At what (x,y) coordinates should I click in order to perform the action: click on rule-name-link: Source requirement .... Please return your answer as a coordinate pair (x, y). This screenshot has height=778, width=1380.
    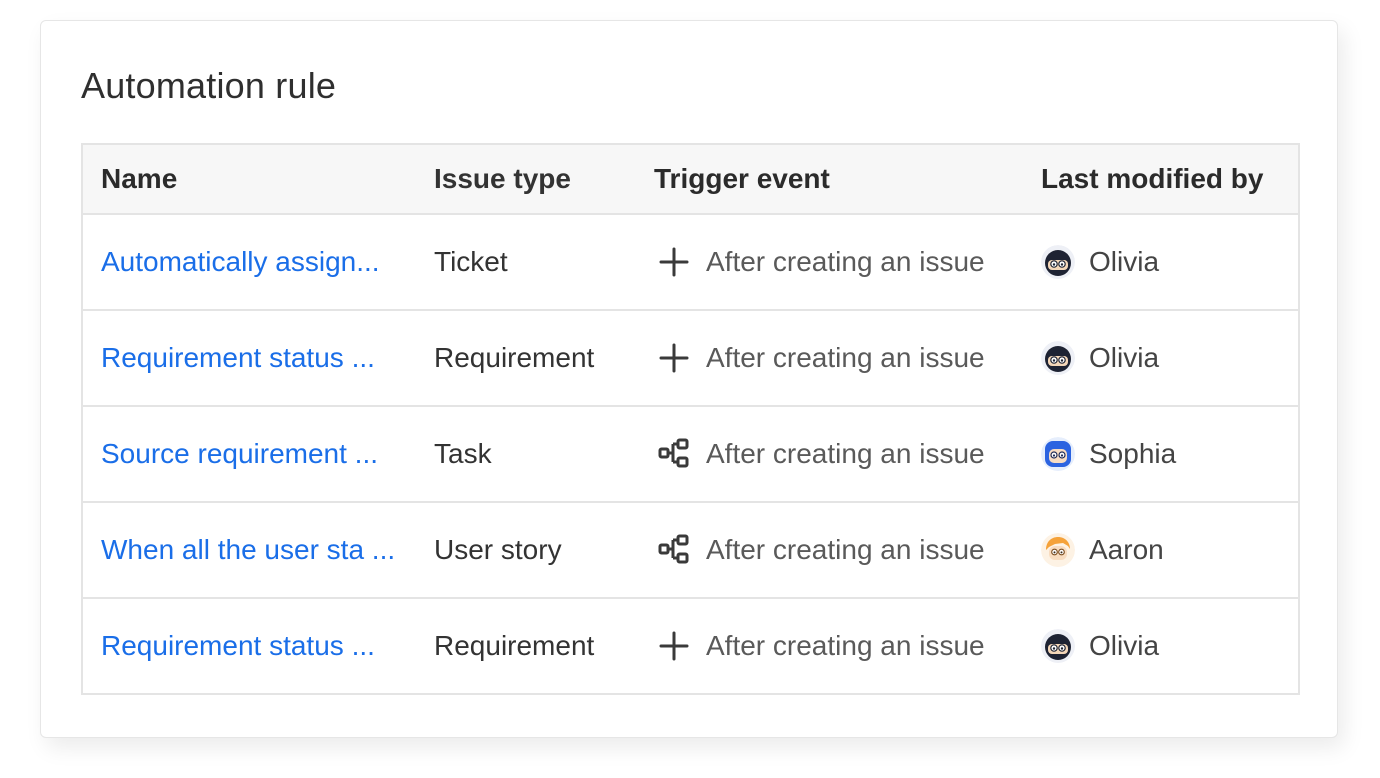
    Looking at the image, I should click on (239, 454).